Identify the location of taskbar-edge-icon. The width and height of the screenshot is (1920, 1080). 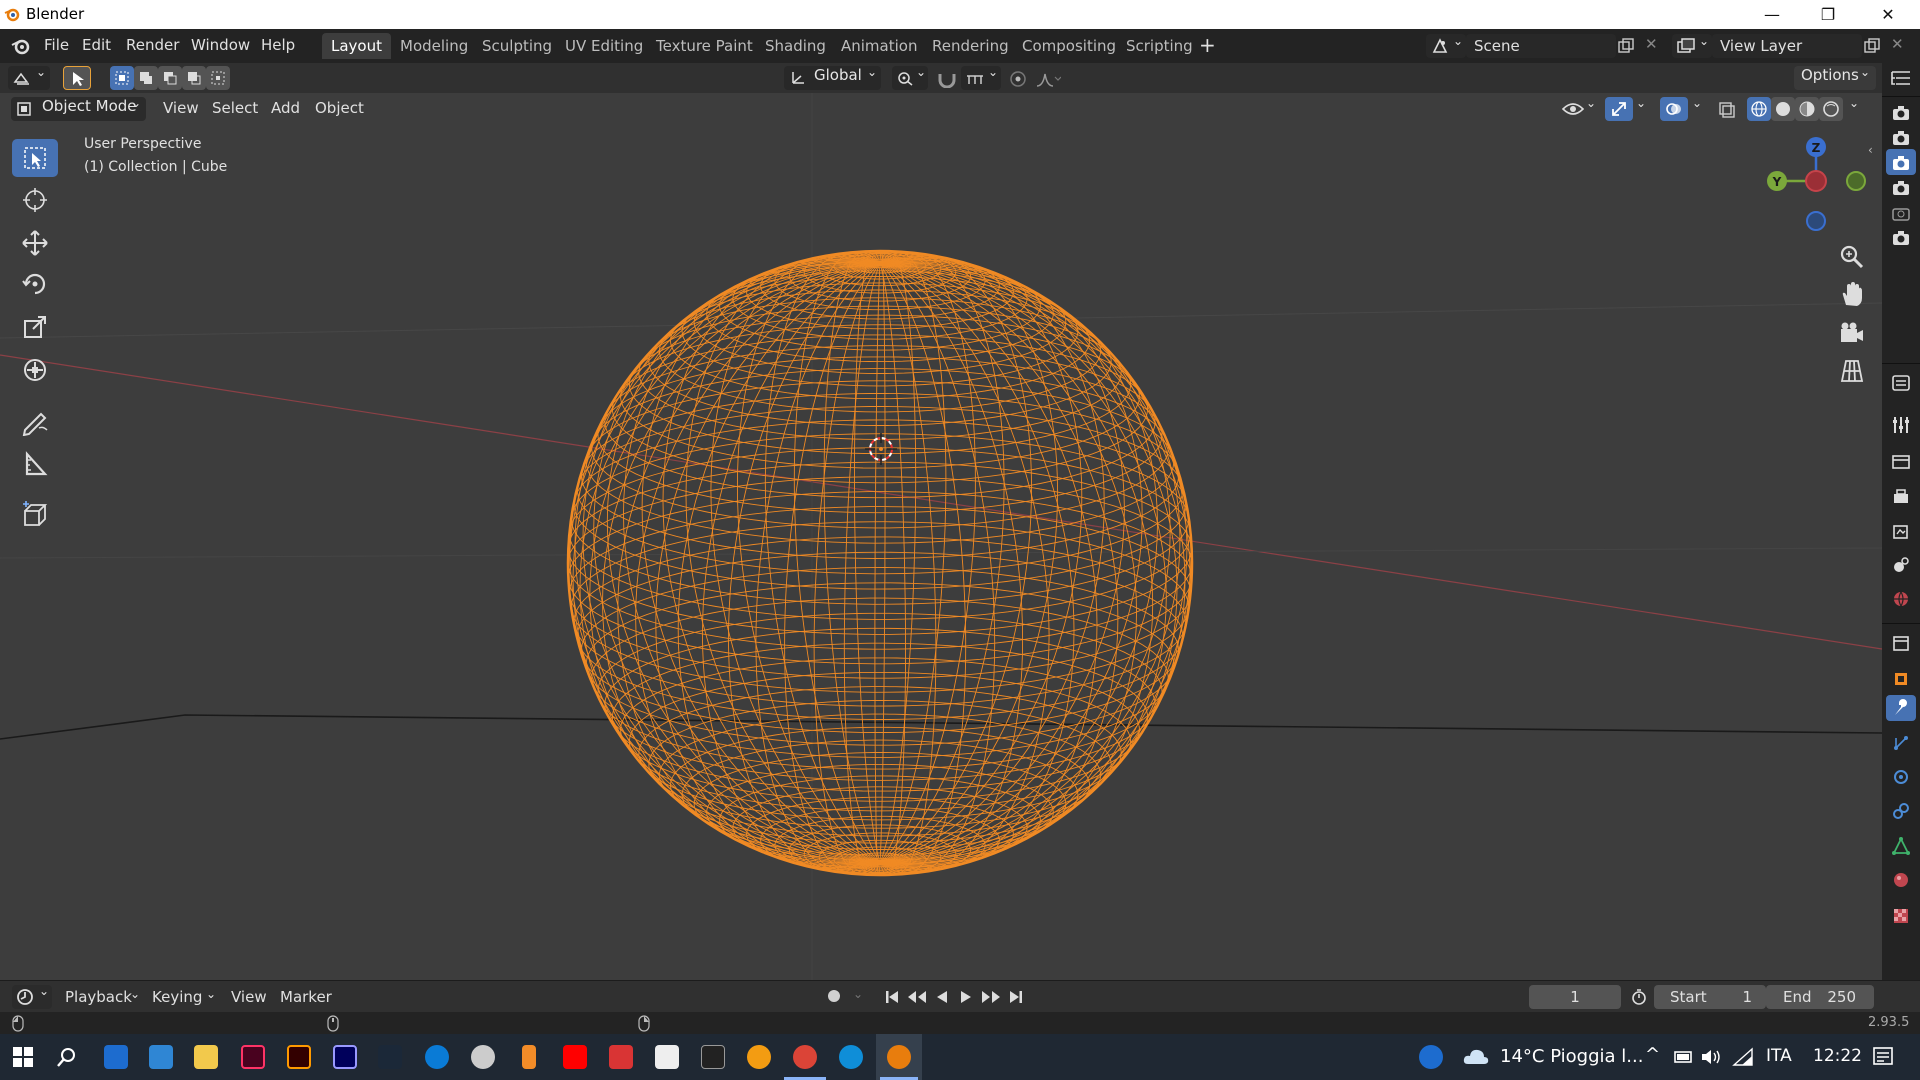
(851, 1057).